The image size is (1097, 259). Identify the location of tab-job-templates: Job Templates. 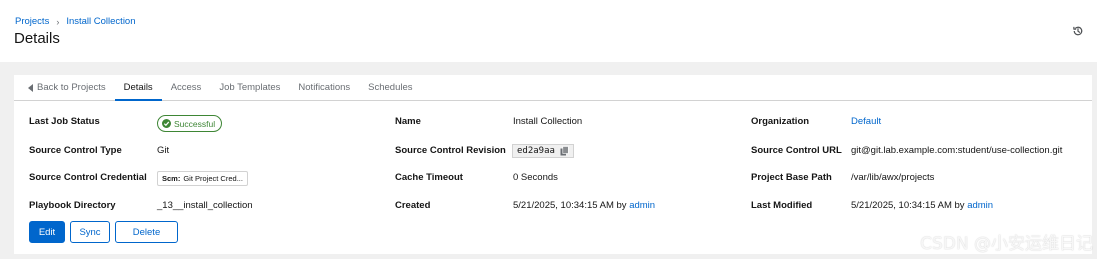
(249, 87).